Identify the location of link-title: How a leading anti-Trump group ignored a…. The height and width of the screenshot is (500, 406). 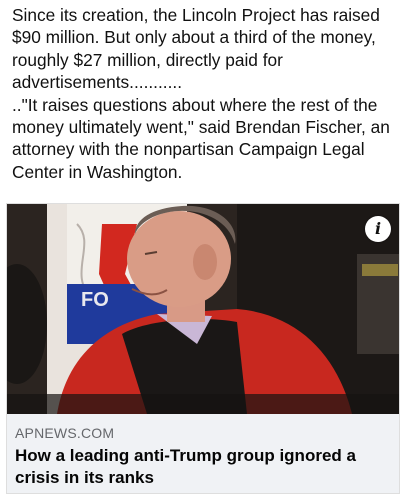
(204, 467).